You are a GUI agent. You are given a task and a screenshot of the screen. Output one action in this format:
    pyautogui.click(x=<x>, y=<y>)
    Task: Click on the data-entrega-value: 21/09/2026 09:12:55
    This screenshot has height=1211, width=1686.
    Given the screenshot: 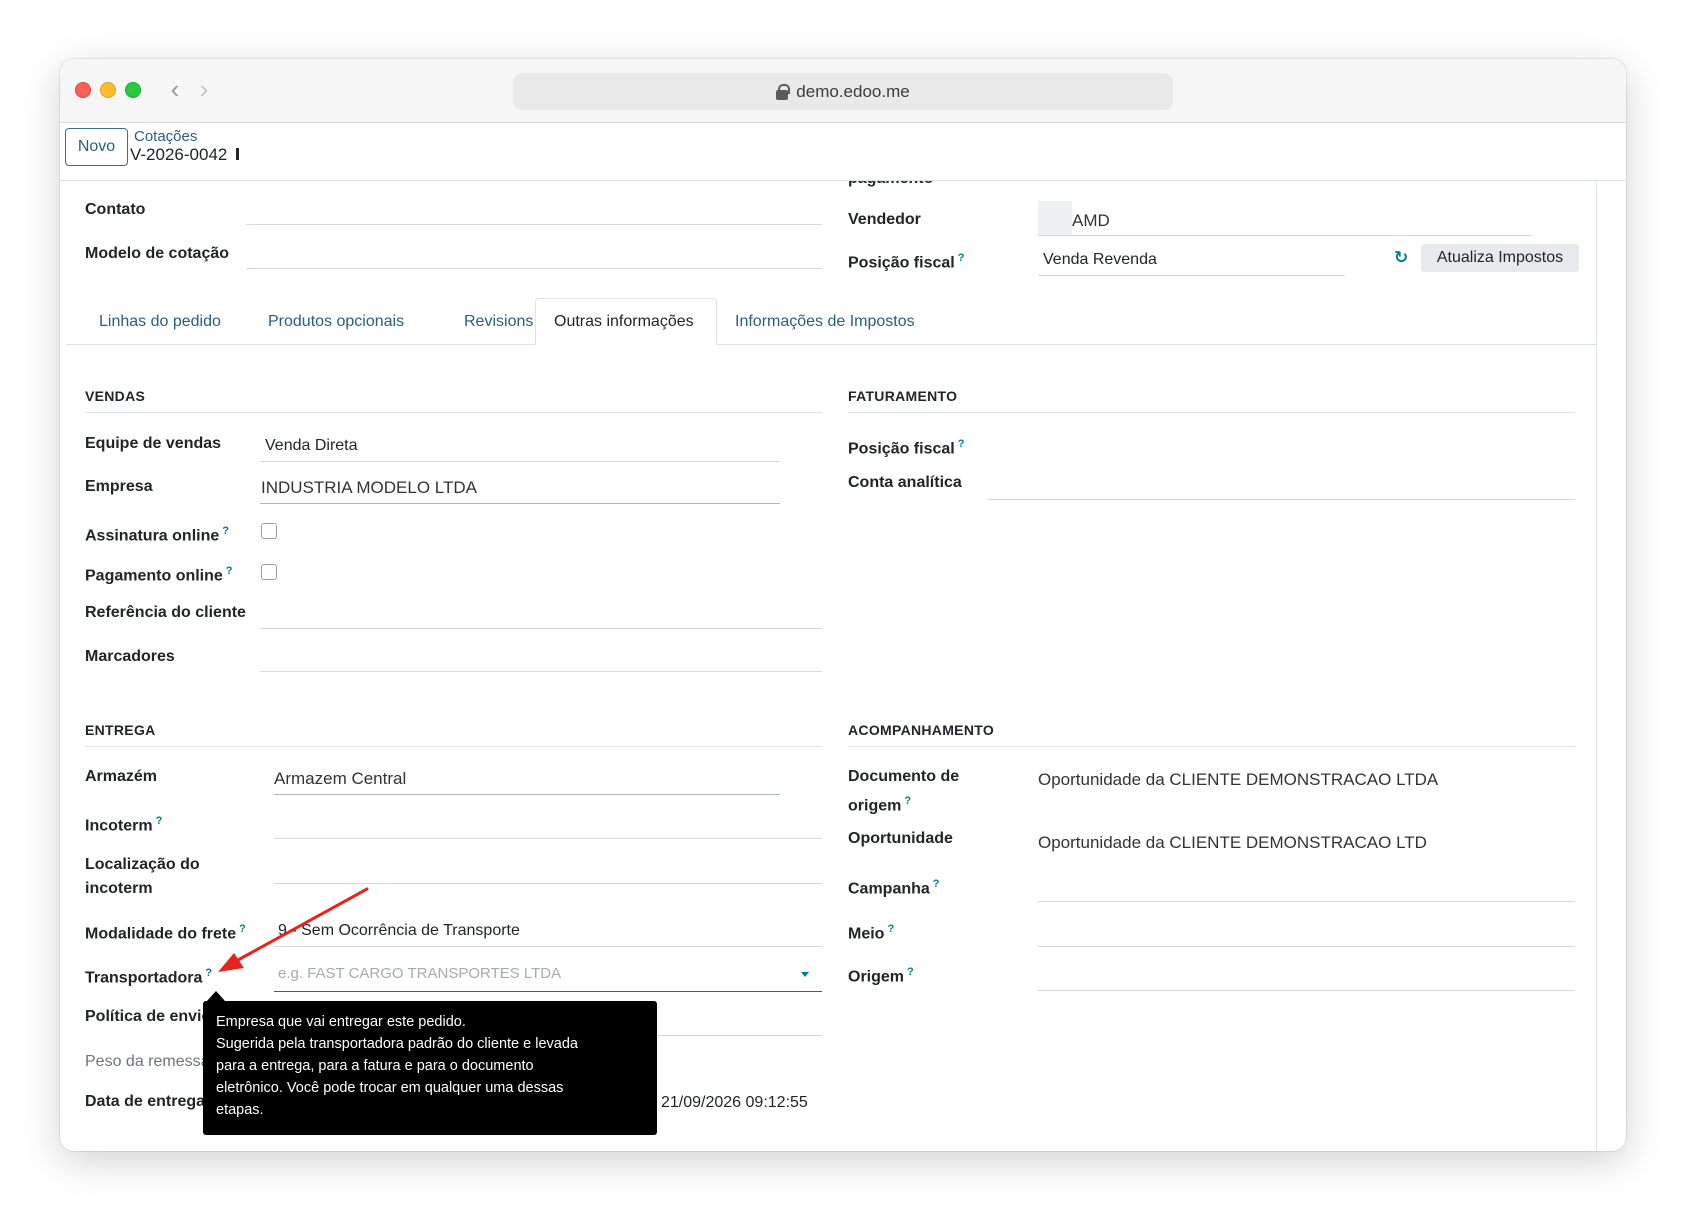 What is the action you would take?
    pyautogui.click(x=734, y=1102)
    